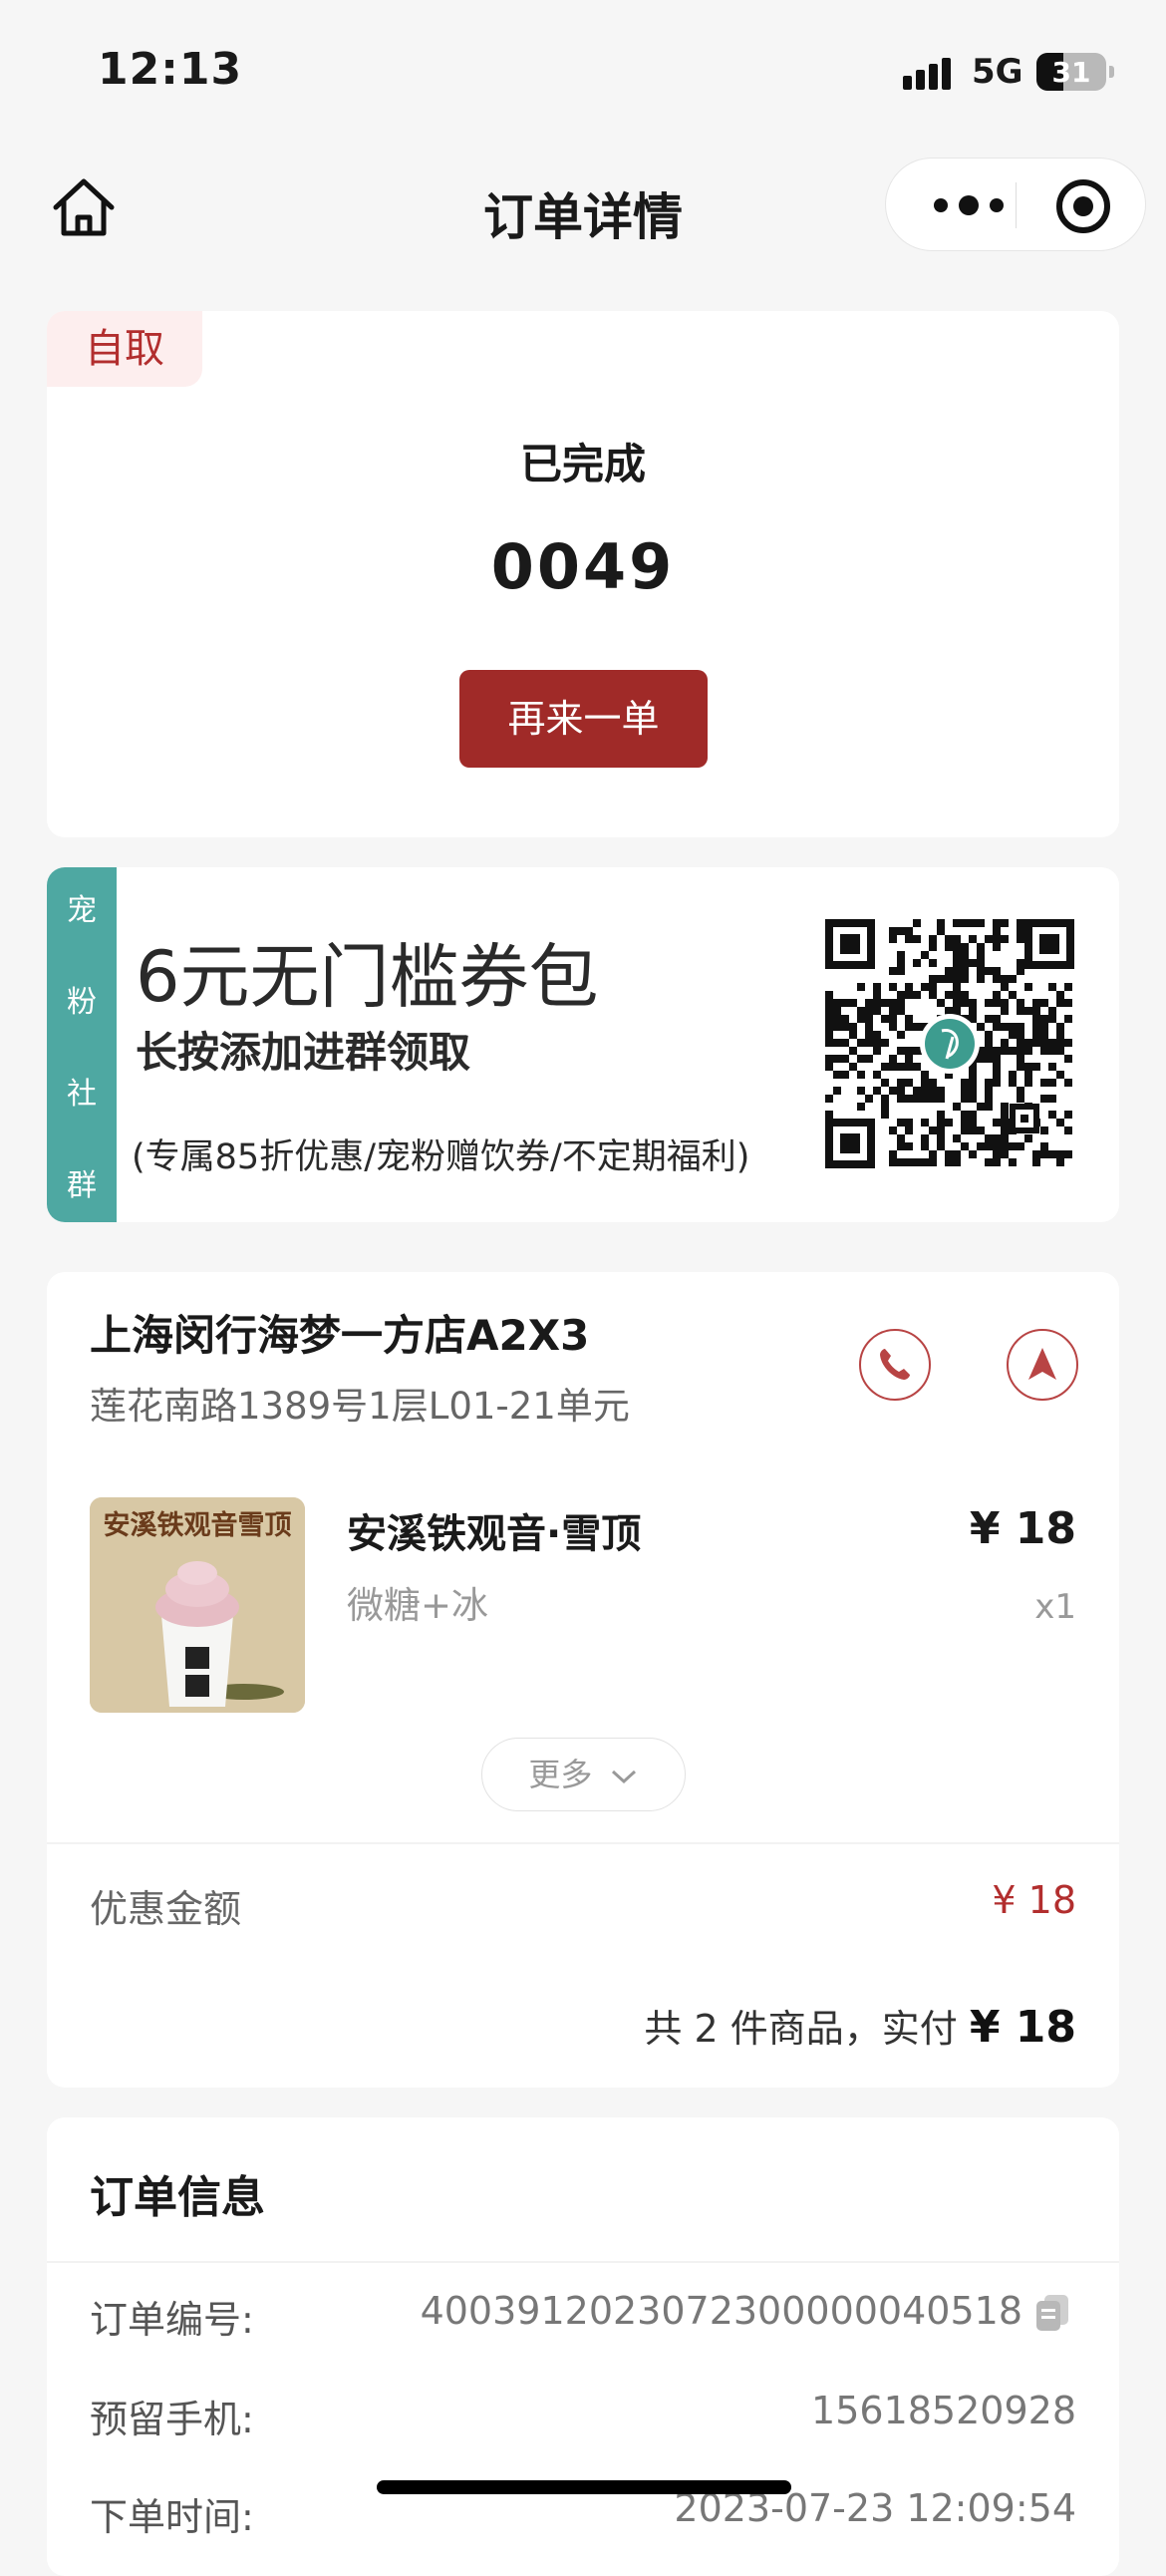  Describe the element at coordinates (82, 1094) in the screenshot. I see `promo-side-char: 社` at that location.